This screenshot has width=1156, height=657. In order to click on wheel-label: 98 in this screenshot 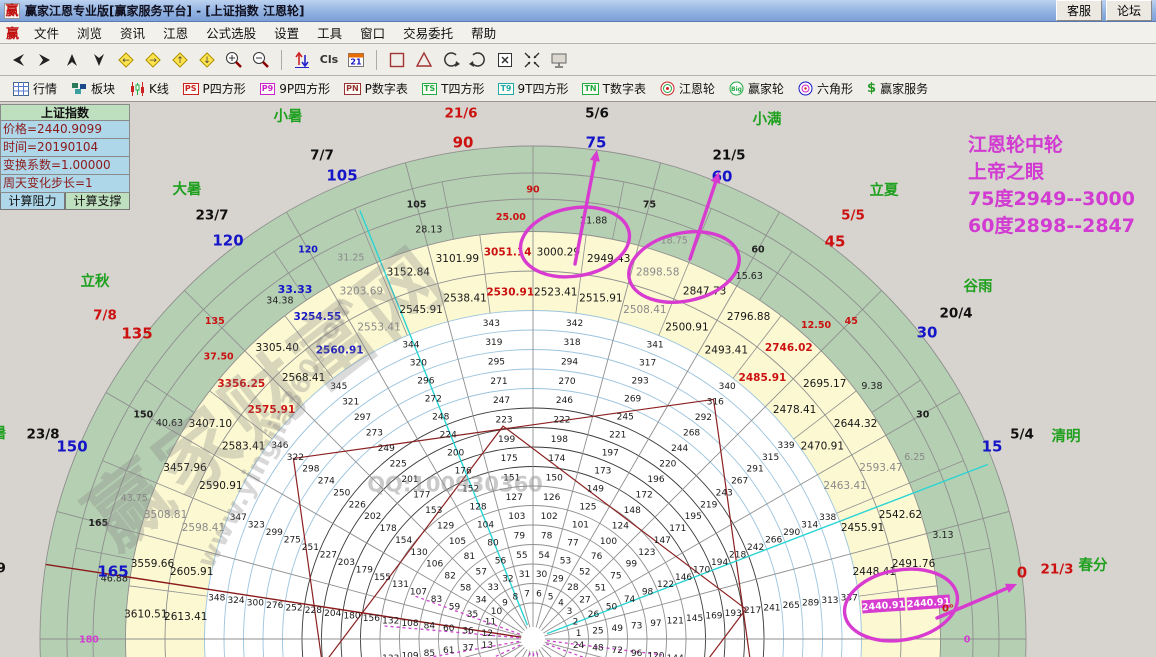, I will do `click(648, 593)`.